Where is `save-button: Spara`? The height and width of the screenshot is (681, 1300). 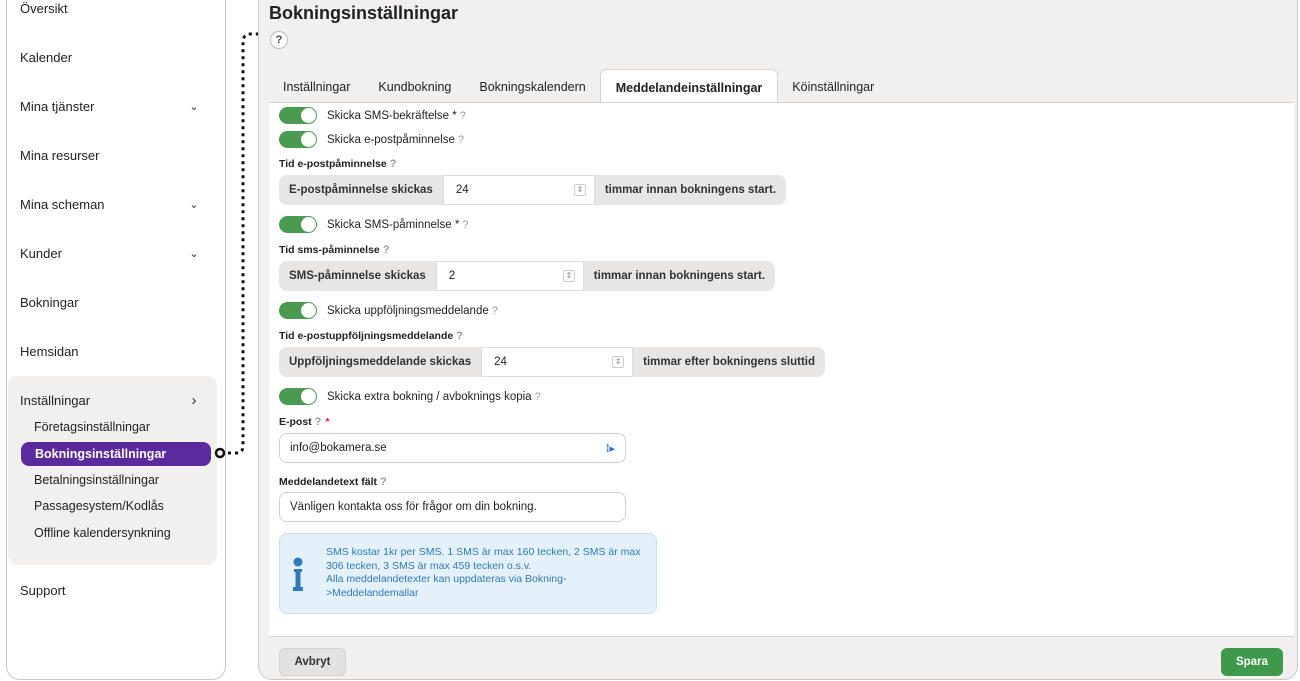
save-button: Spara is located at coordinates (1252, 662).